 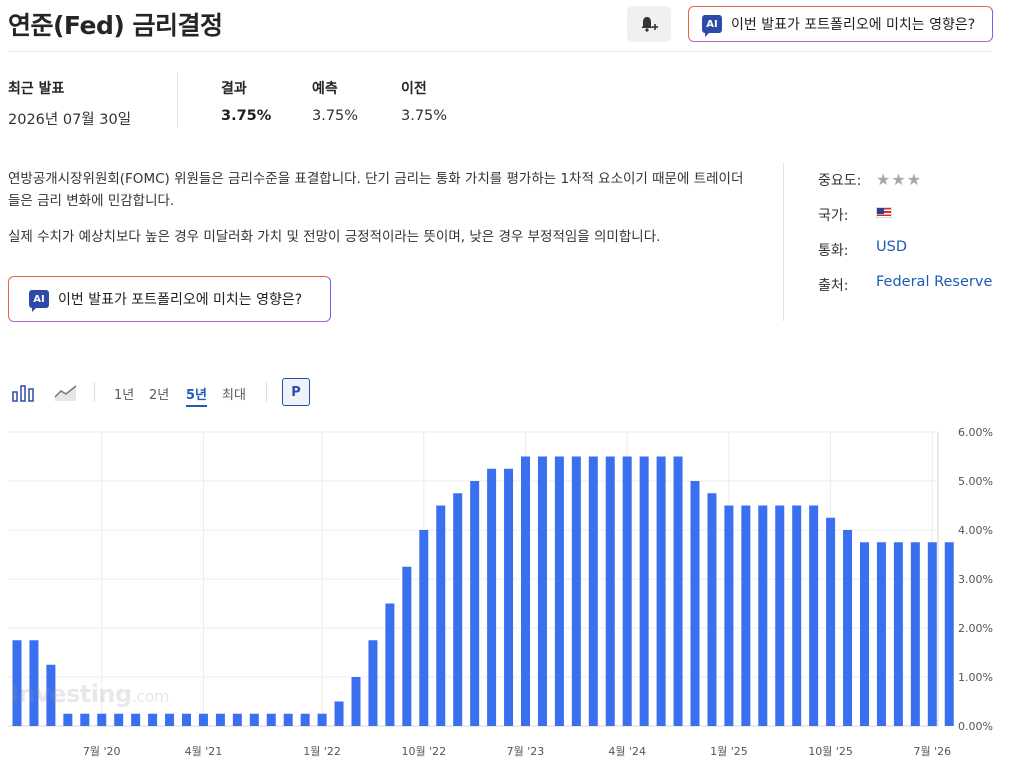 I want to click on stats-divider, so click(x=177, y=100).